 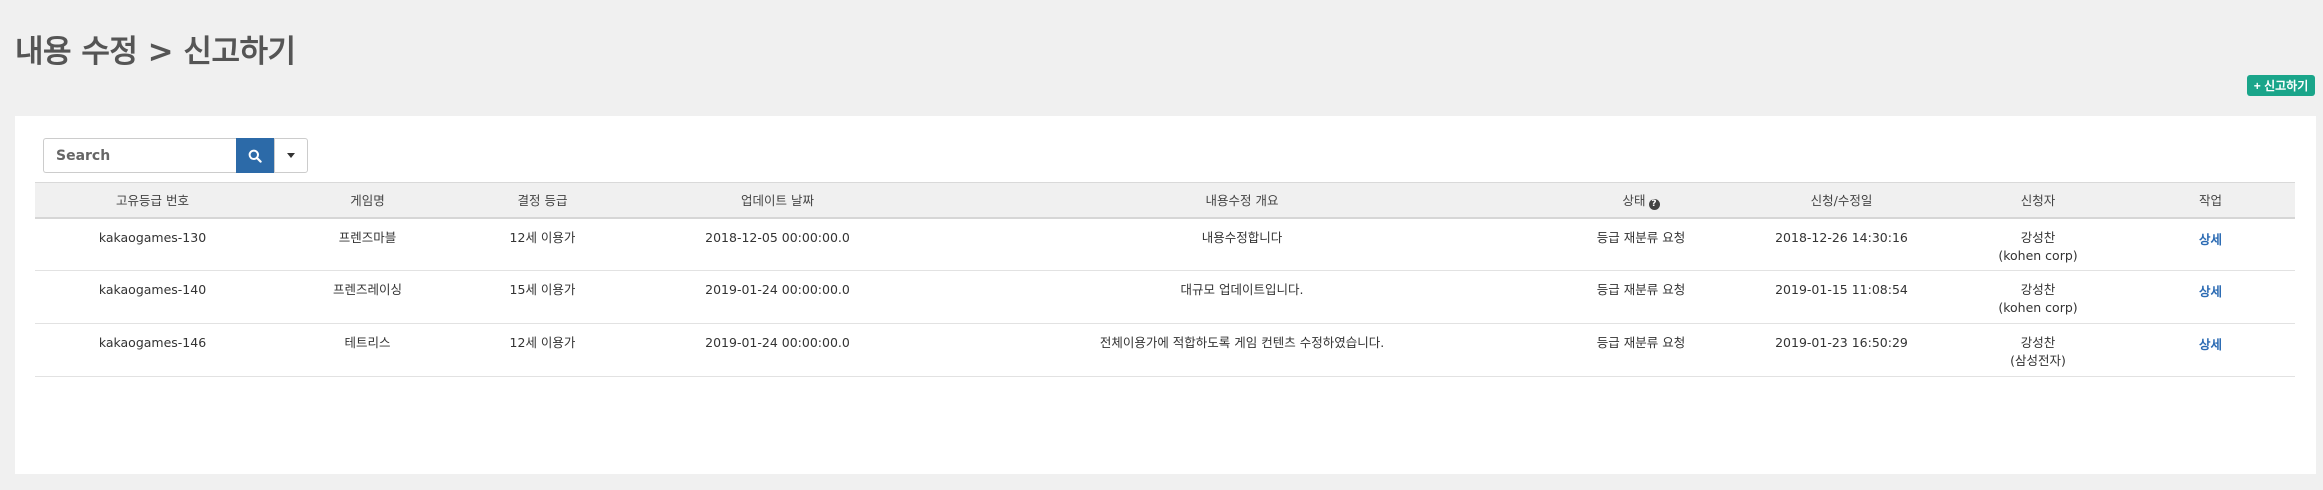 What do you see at coordinates (152, 289) in the screenshot?
I see `cell-id: kakaogames-140` at bounding box center [152, 289].